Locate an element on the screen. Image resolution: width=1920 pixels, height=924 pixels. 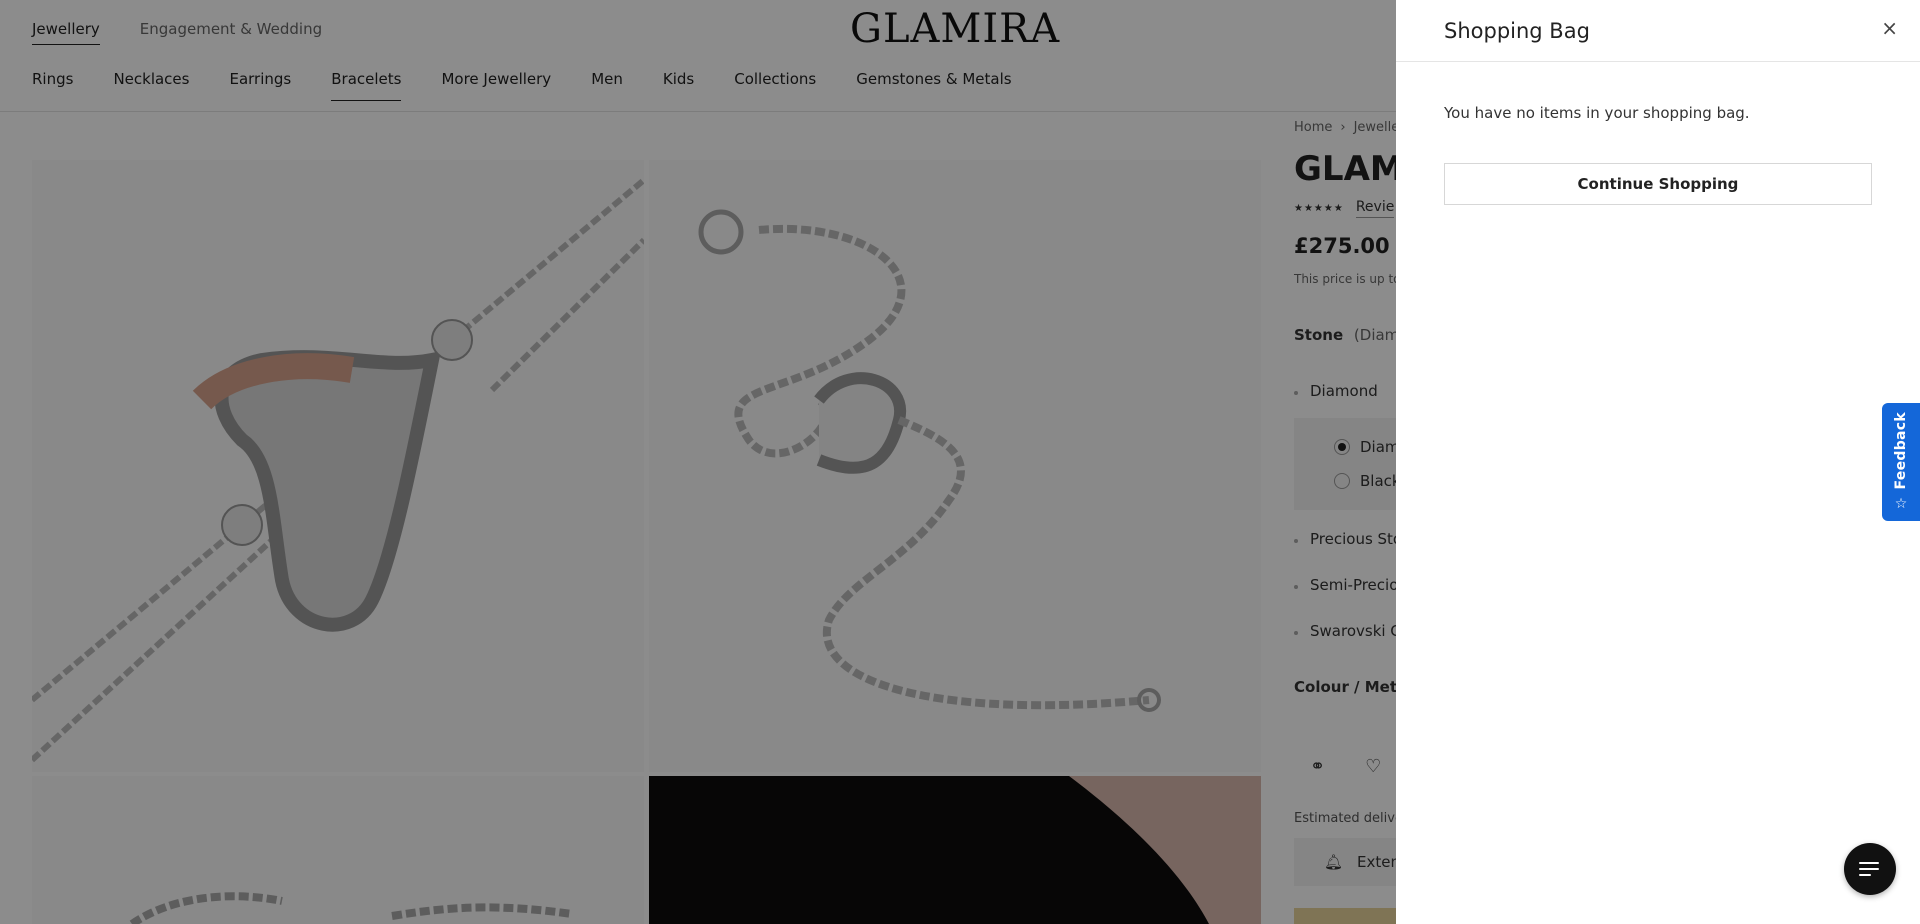
chat-button is located at coordinates (1870, 869).